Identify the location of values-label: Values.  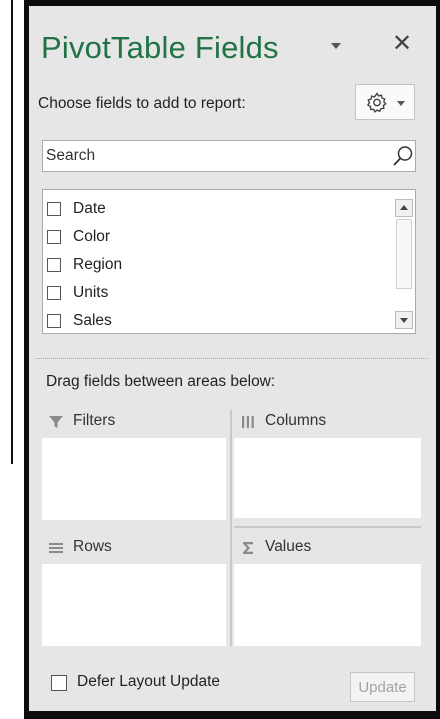
(288, 546).